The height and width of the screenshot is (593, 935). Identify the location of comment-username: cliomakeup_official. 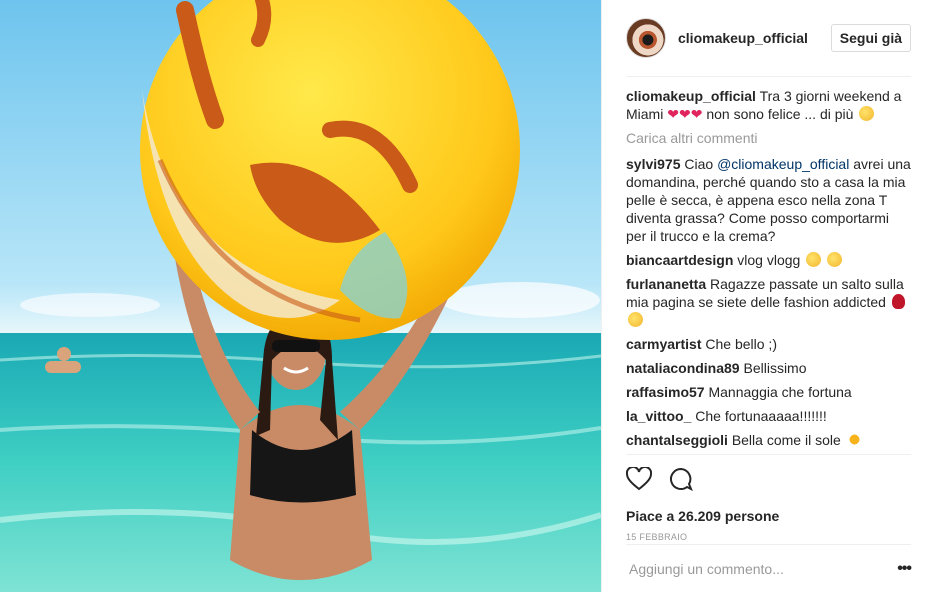
(691, 96).